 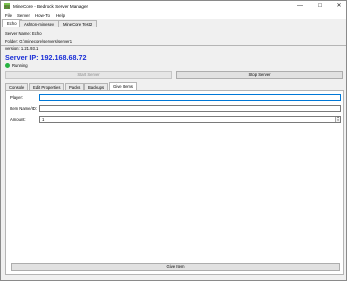 What do you see at coordinates (46, 57) in the screenshot?
I see `server-ip: Server IP: 192.168.68.72` at bounding box center [46, 57].